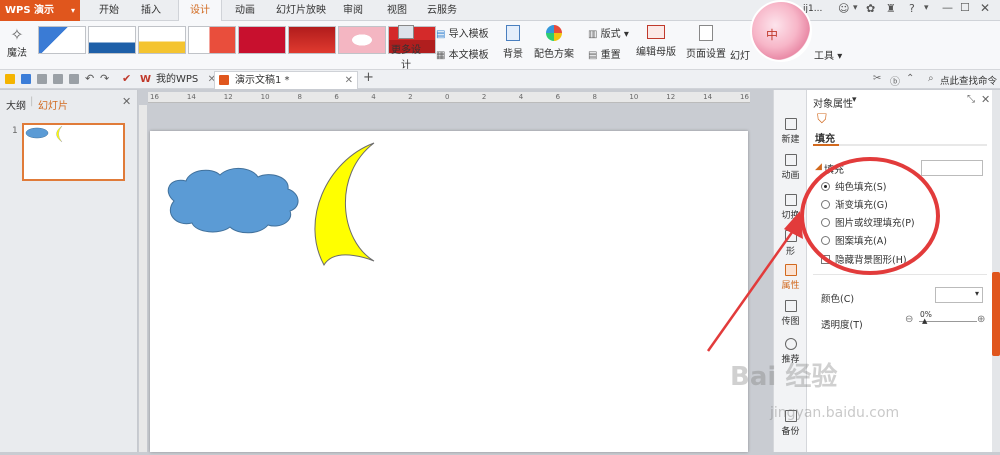 Image resolution: width=1000 pixels, height=455 pixels. I want to click on slides-tab: 幻灯片, so click(53, 104).